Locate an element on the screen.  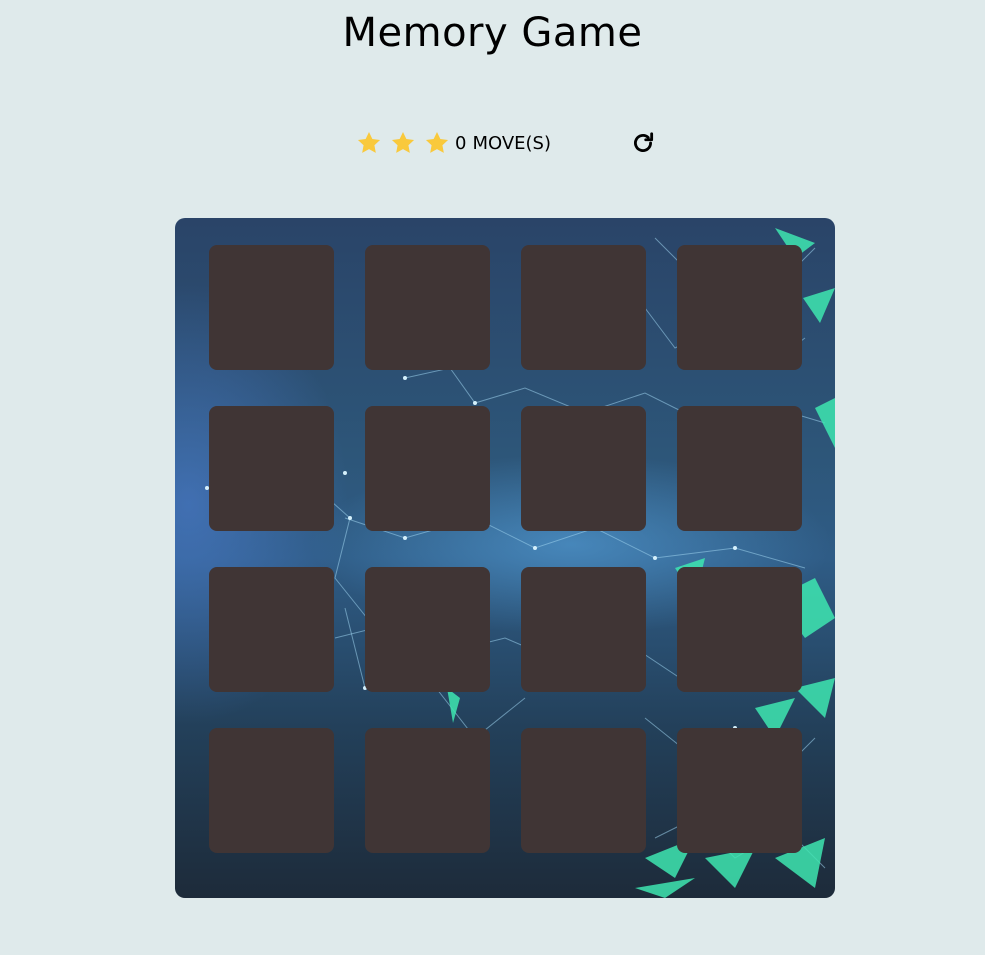
page-title: Memory Game is located at coordinates (492, 33).